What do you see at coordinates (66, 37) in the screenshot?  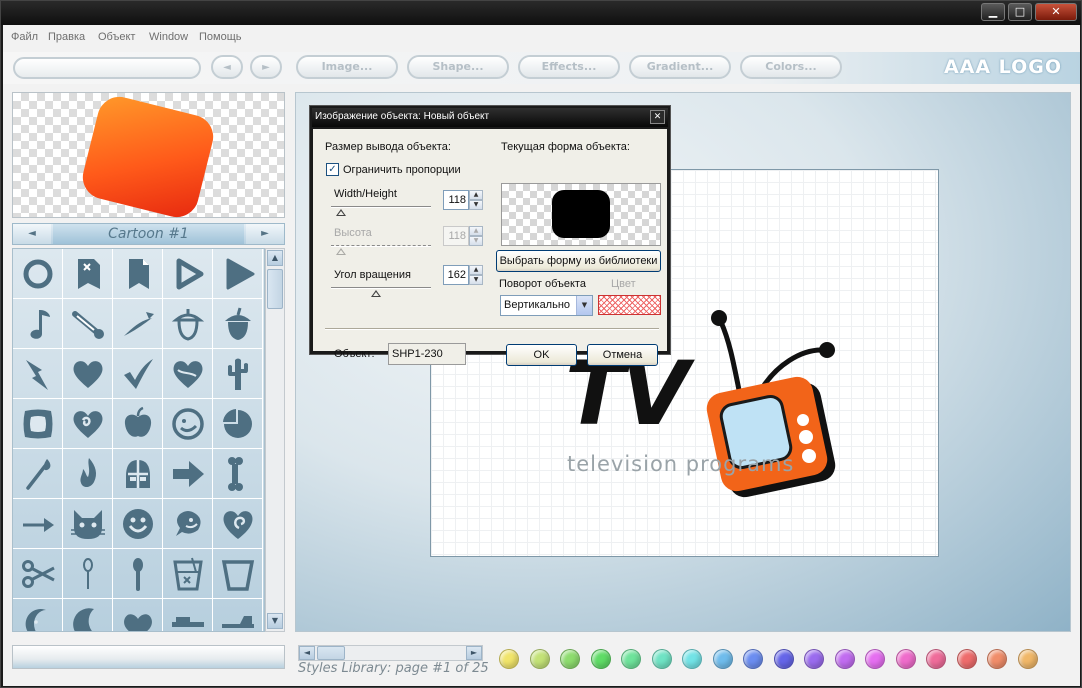 I see `menu-item-1: Правка` at bounding box center [66, 37].